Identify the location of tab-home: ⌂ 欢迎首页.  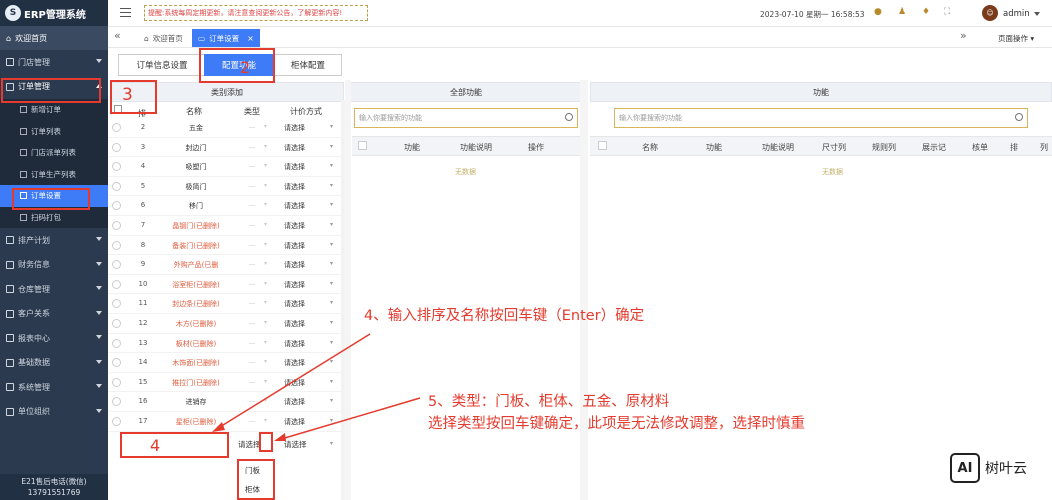
(163, 38).